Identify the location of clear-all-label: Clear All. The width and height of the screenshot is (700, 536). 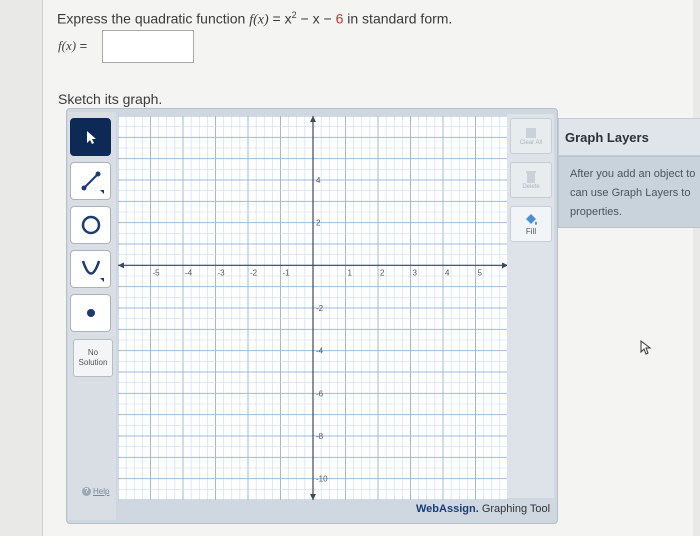
(531, 143).